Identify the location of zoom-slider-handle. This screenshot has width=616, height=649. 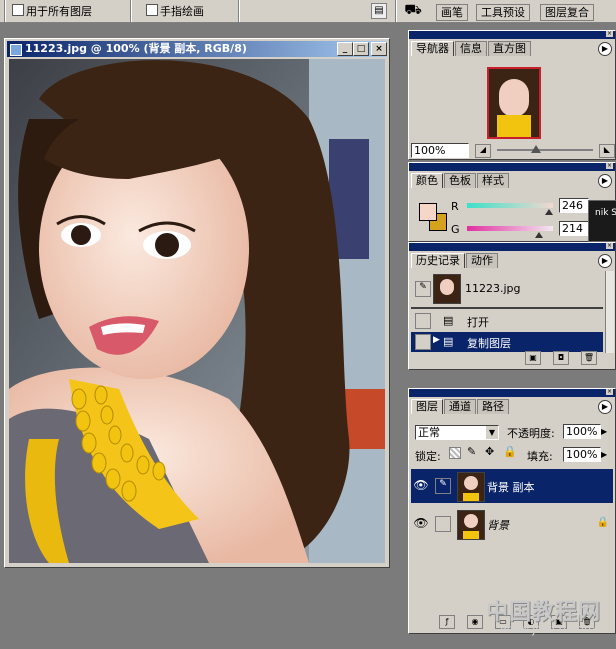
(536, 149).